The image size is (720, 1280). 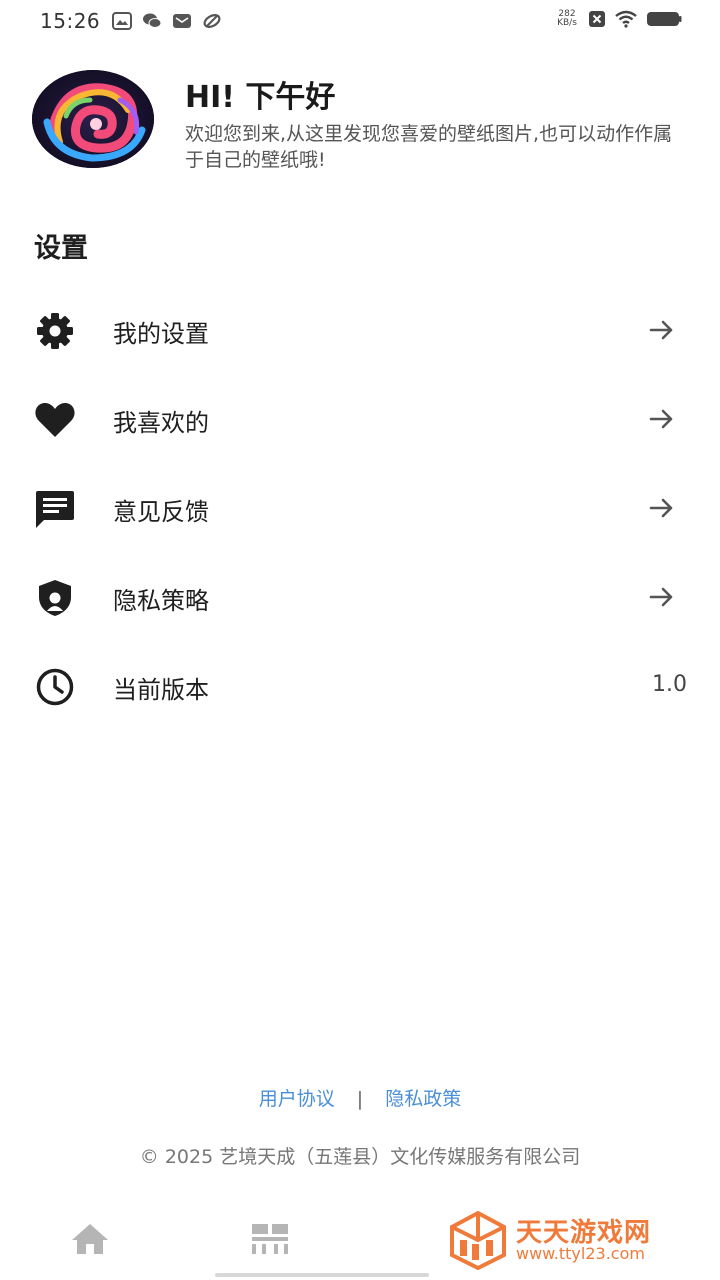 I want to click on menu-label: 意见反馈, so click(x=161, y=512).